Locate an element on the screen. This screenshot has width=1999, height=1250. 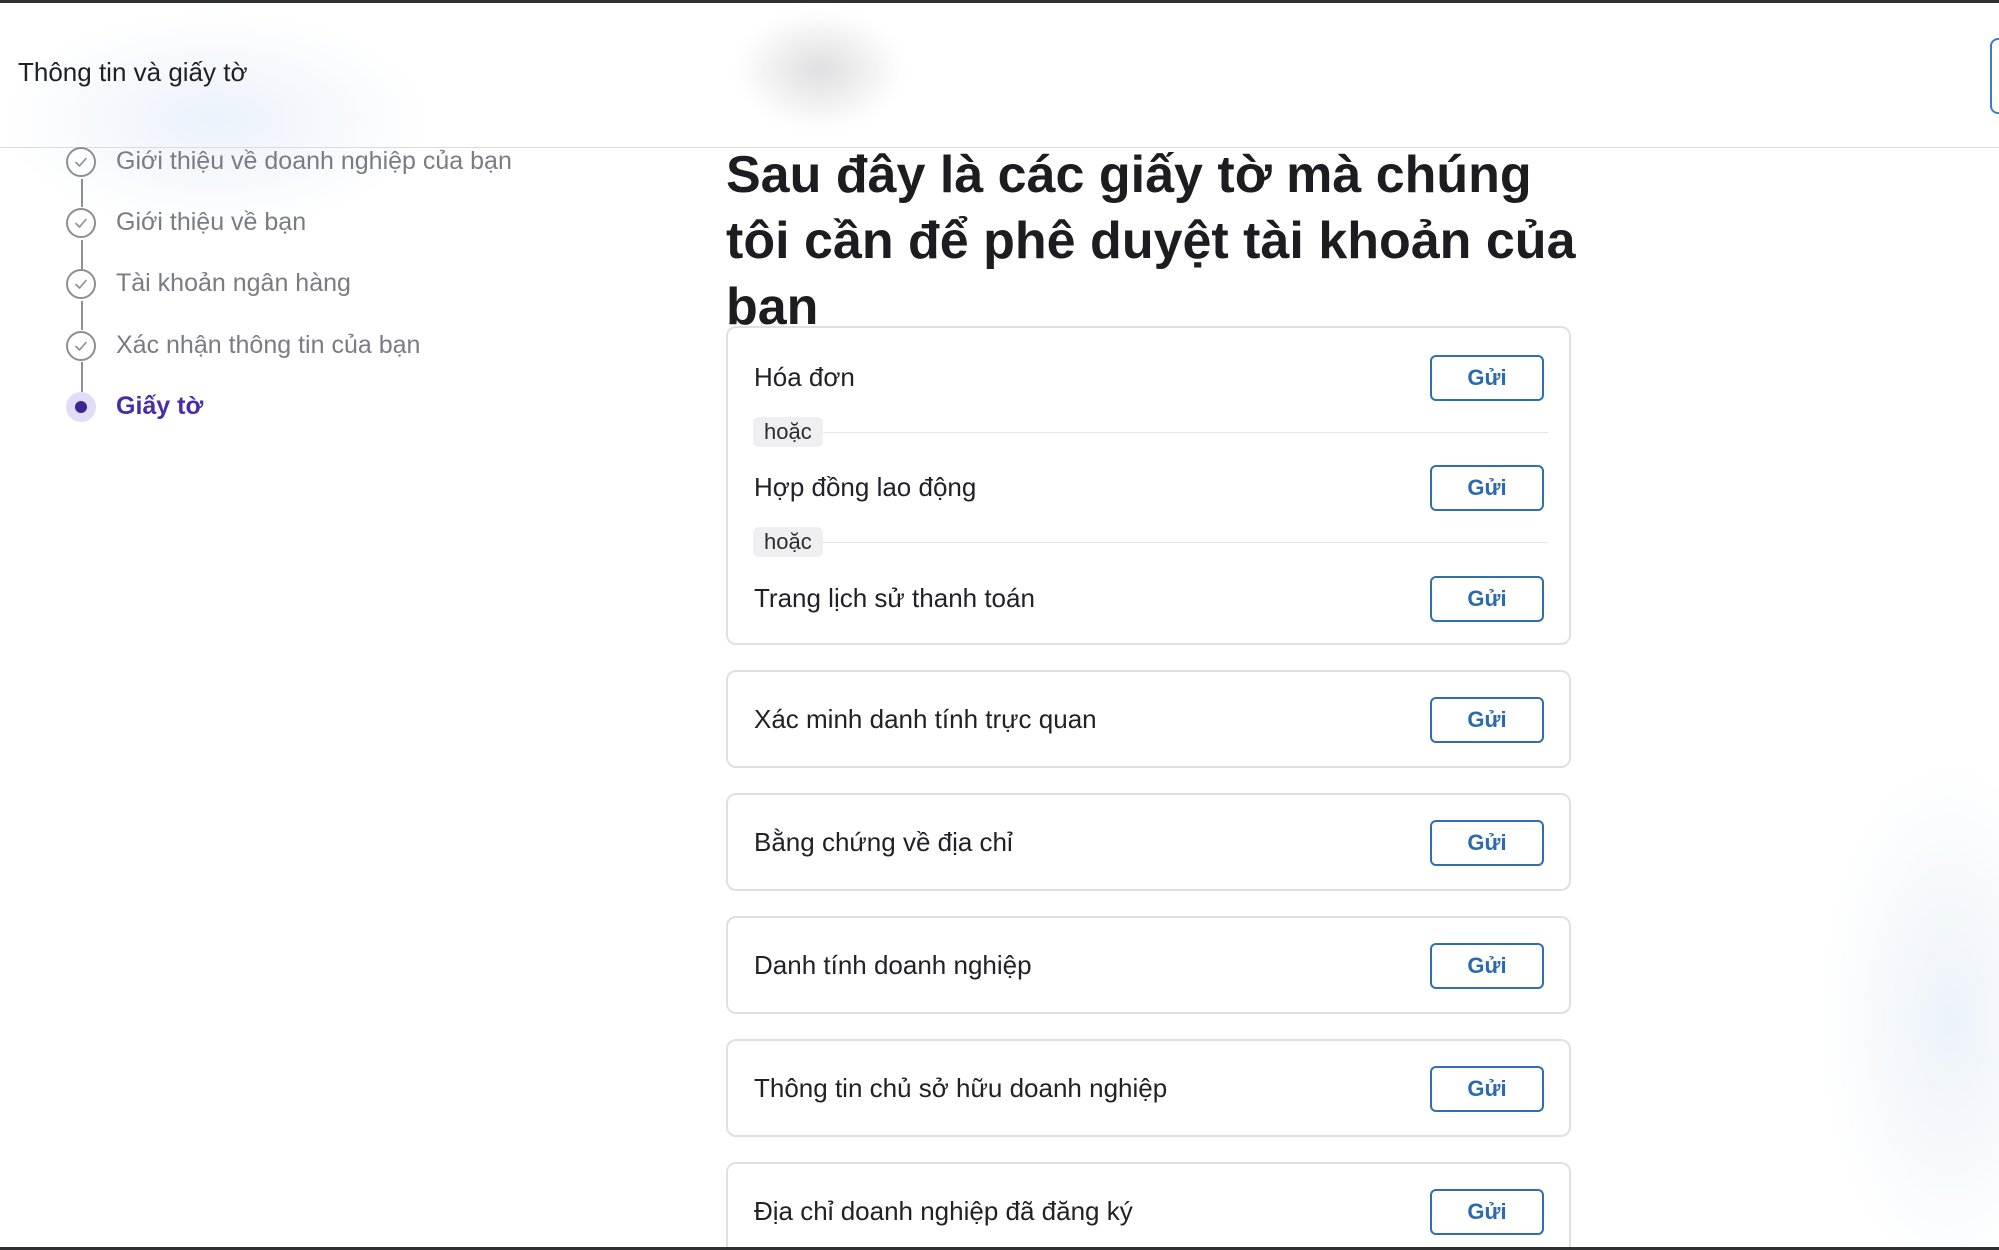
document-card: Địa chỉ doanh nghiệp đã đăng ký Gửi is located at coordinates (1148, 1206).